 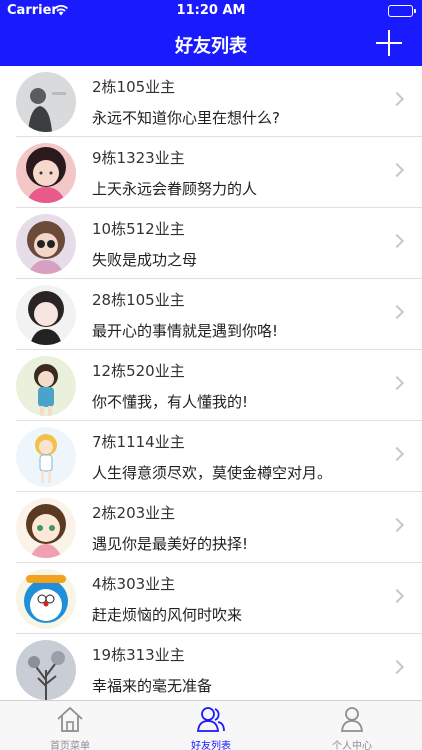 What do you see at coordinates (167, 615) in the screenshot?
I see `friend-message: 赶走烦恼的风何时吹来` at bounding box center [167, 615].